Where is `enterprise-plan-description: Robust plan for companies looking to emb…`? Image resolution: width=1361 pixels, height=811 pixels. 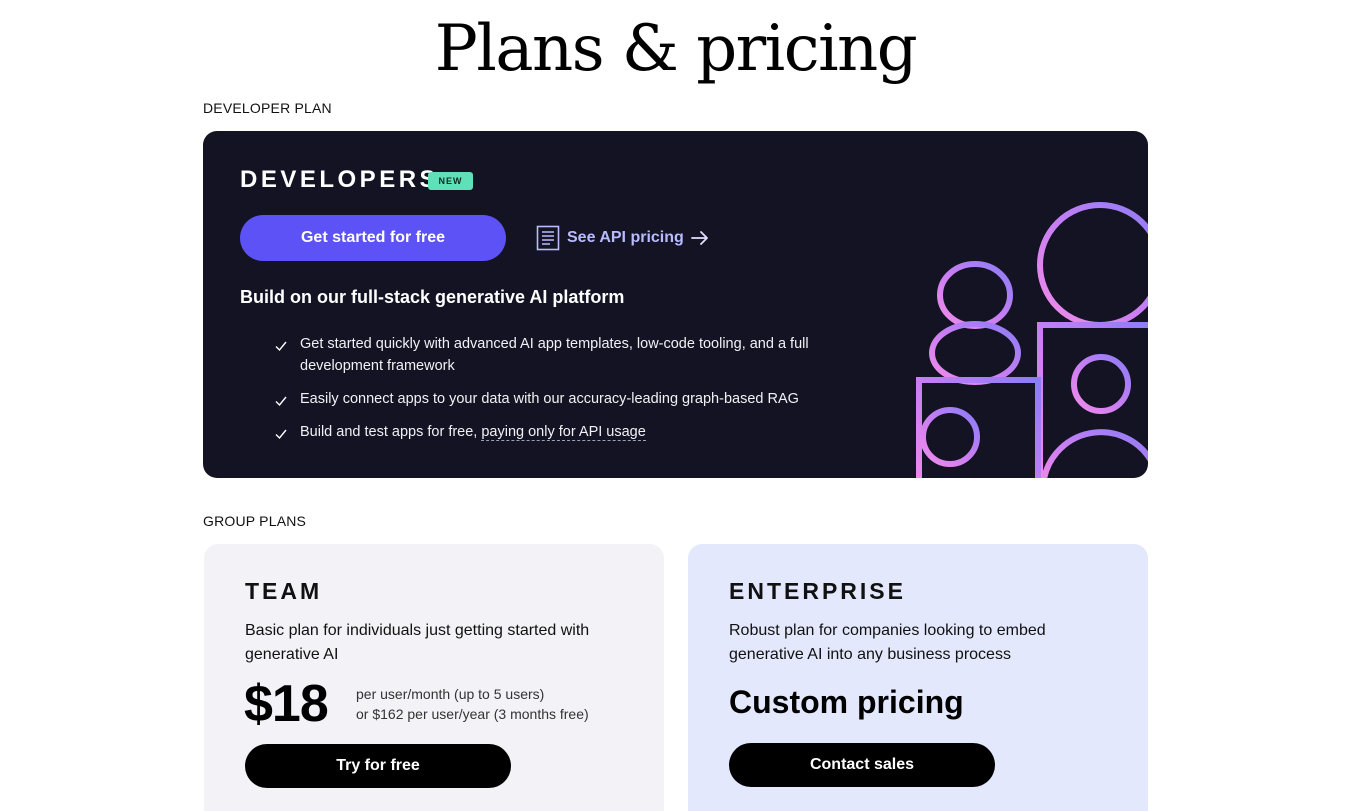 enterprise-plan-description: Robust plan for companies looking to emb… is located at coordinates (887, 642).